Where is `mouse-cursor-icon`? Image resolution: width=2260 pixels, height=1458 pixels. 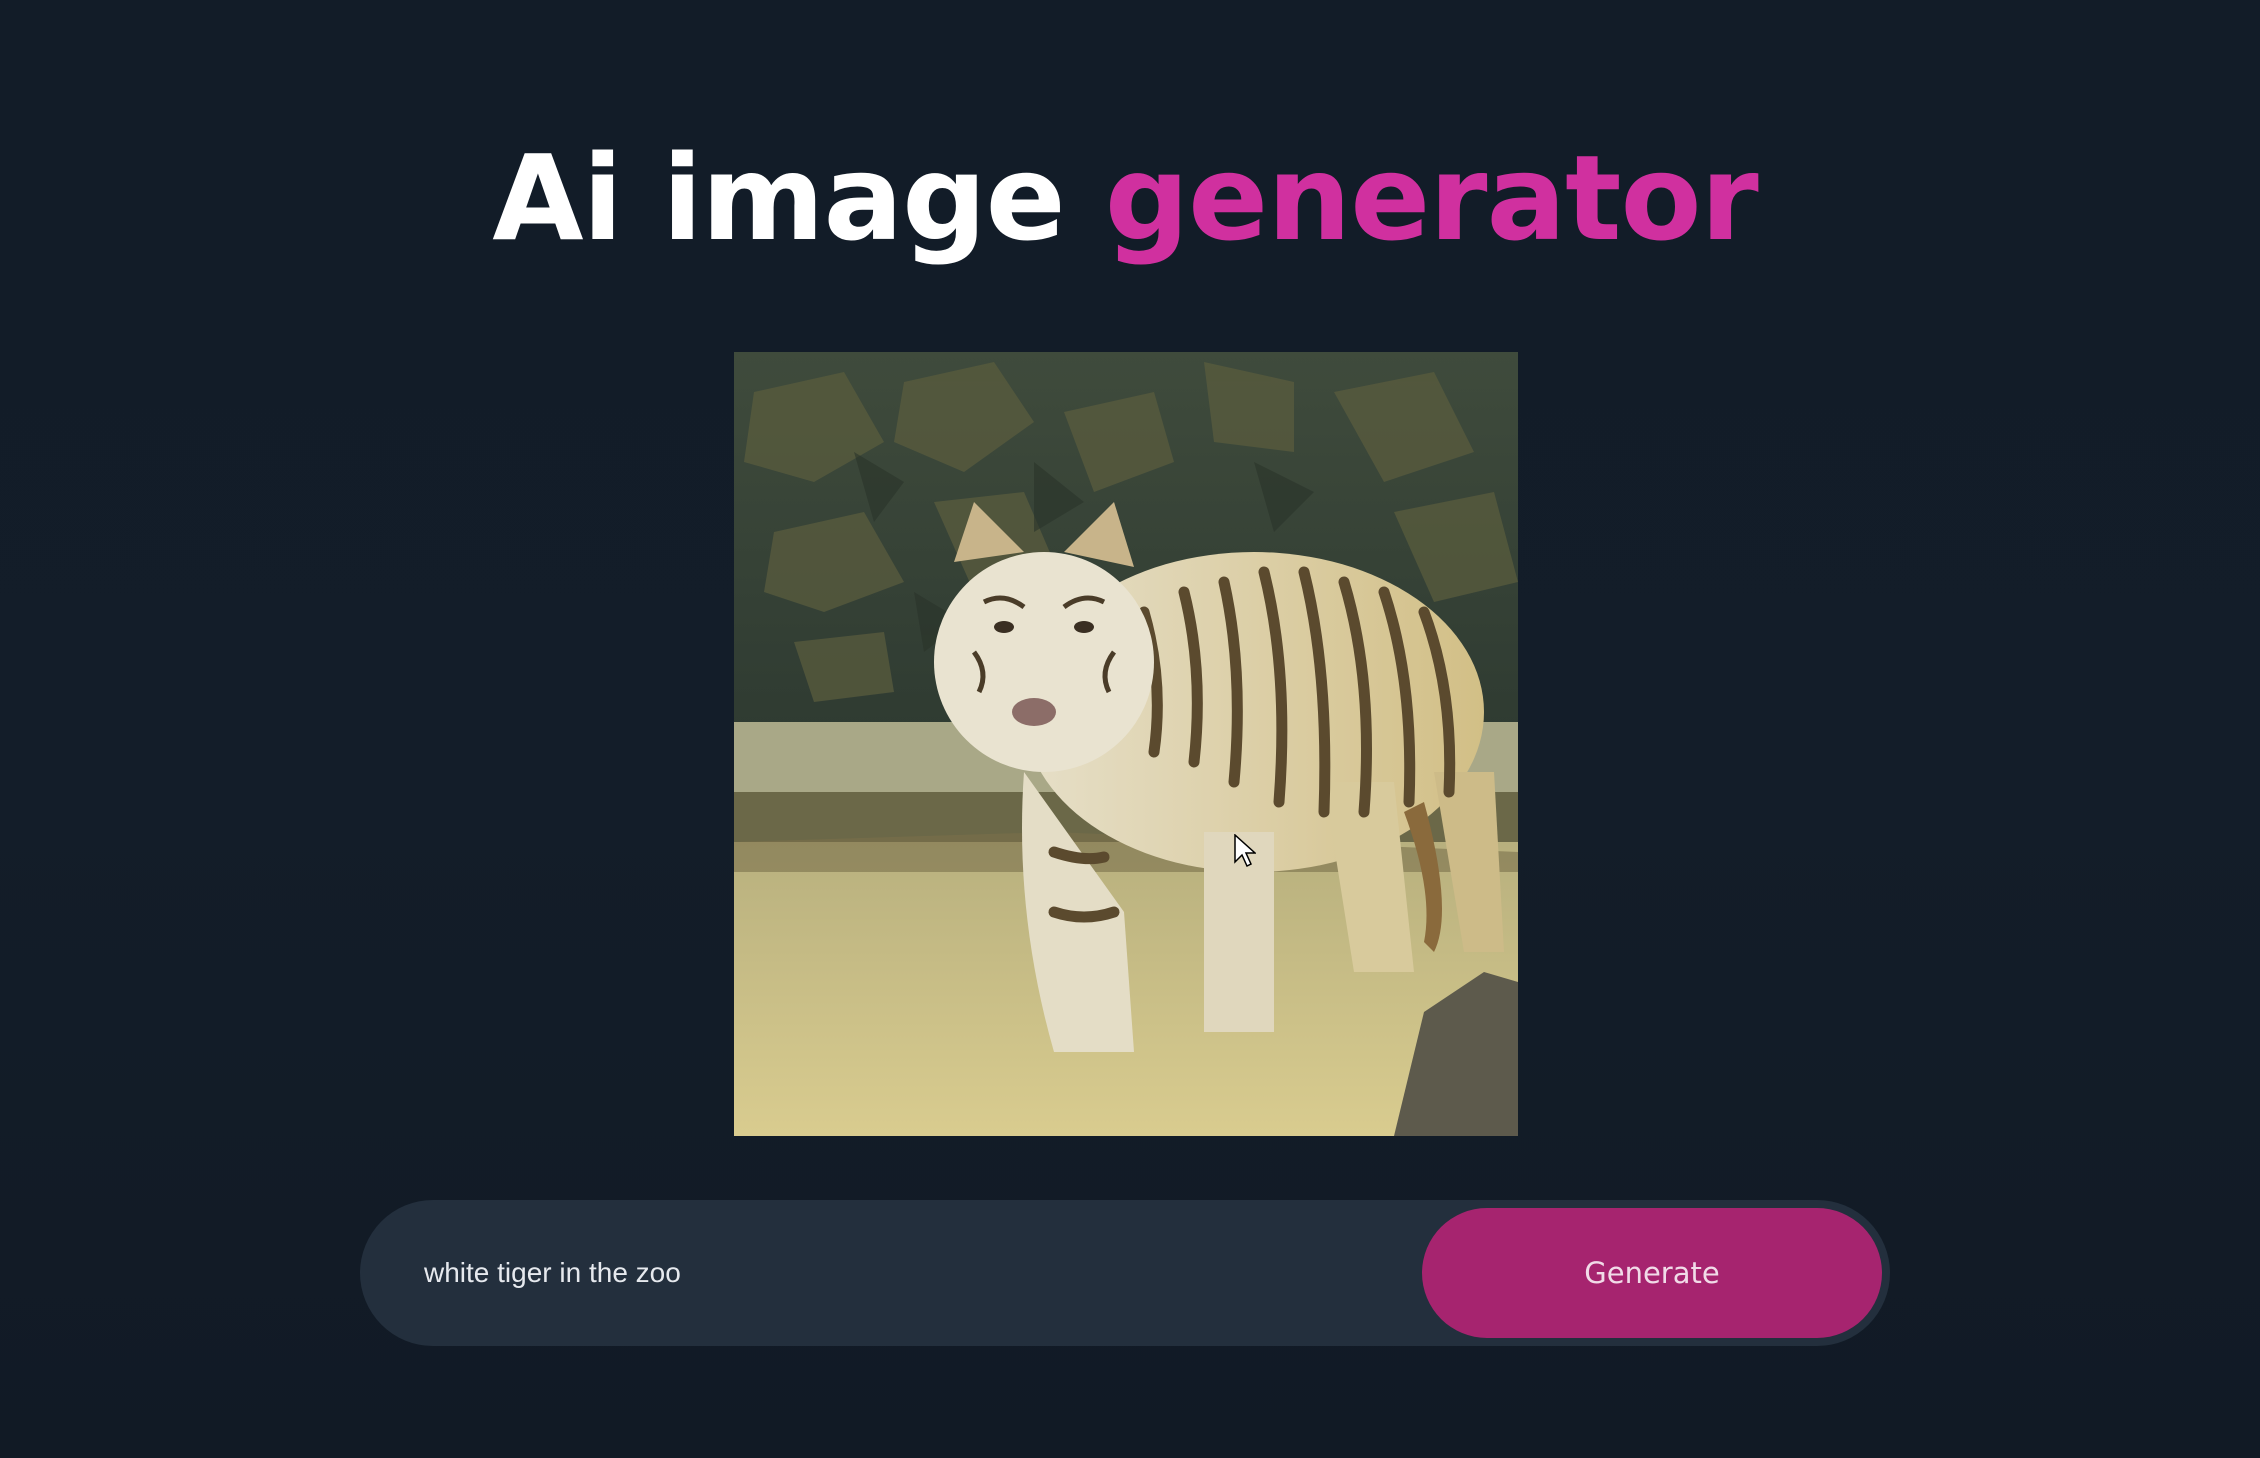 mouse-cursor-icon is located at coordinates (1245, 851).